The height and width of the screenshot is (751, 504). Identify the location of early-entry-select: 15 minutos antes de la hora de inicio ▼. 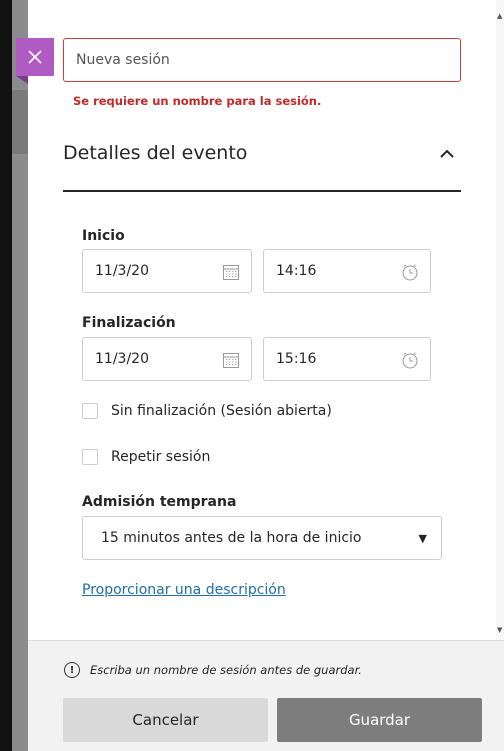
(262, 538).